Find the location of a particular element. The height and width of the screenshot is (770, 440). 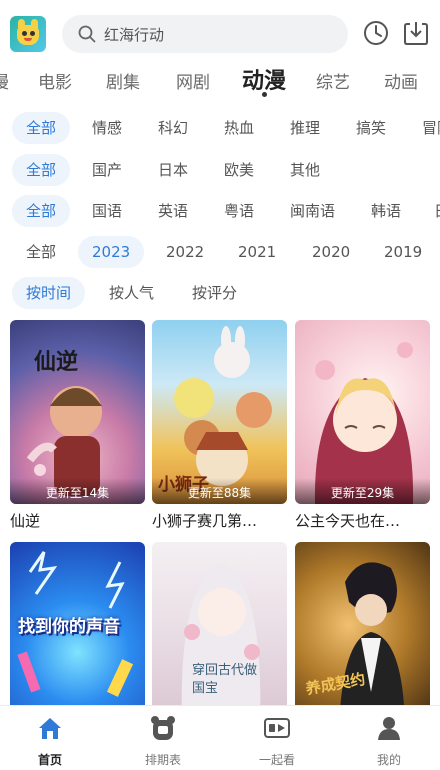

nav-item-series: 剧集 is located at coordinates (123, 80).